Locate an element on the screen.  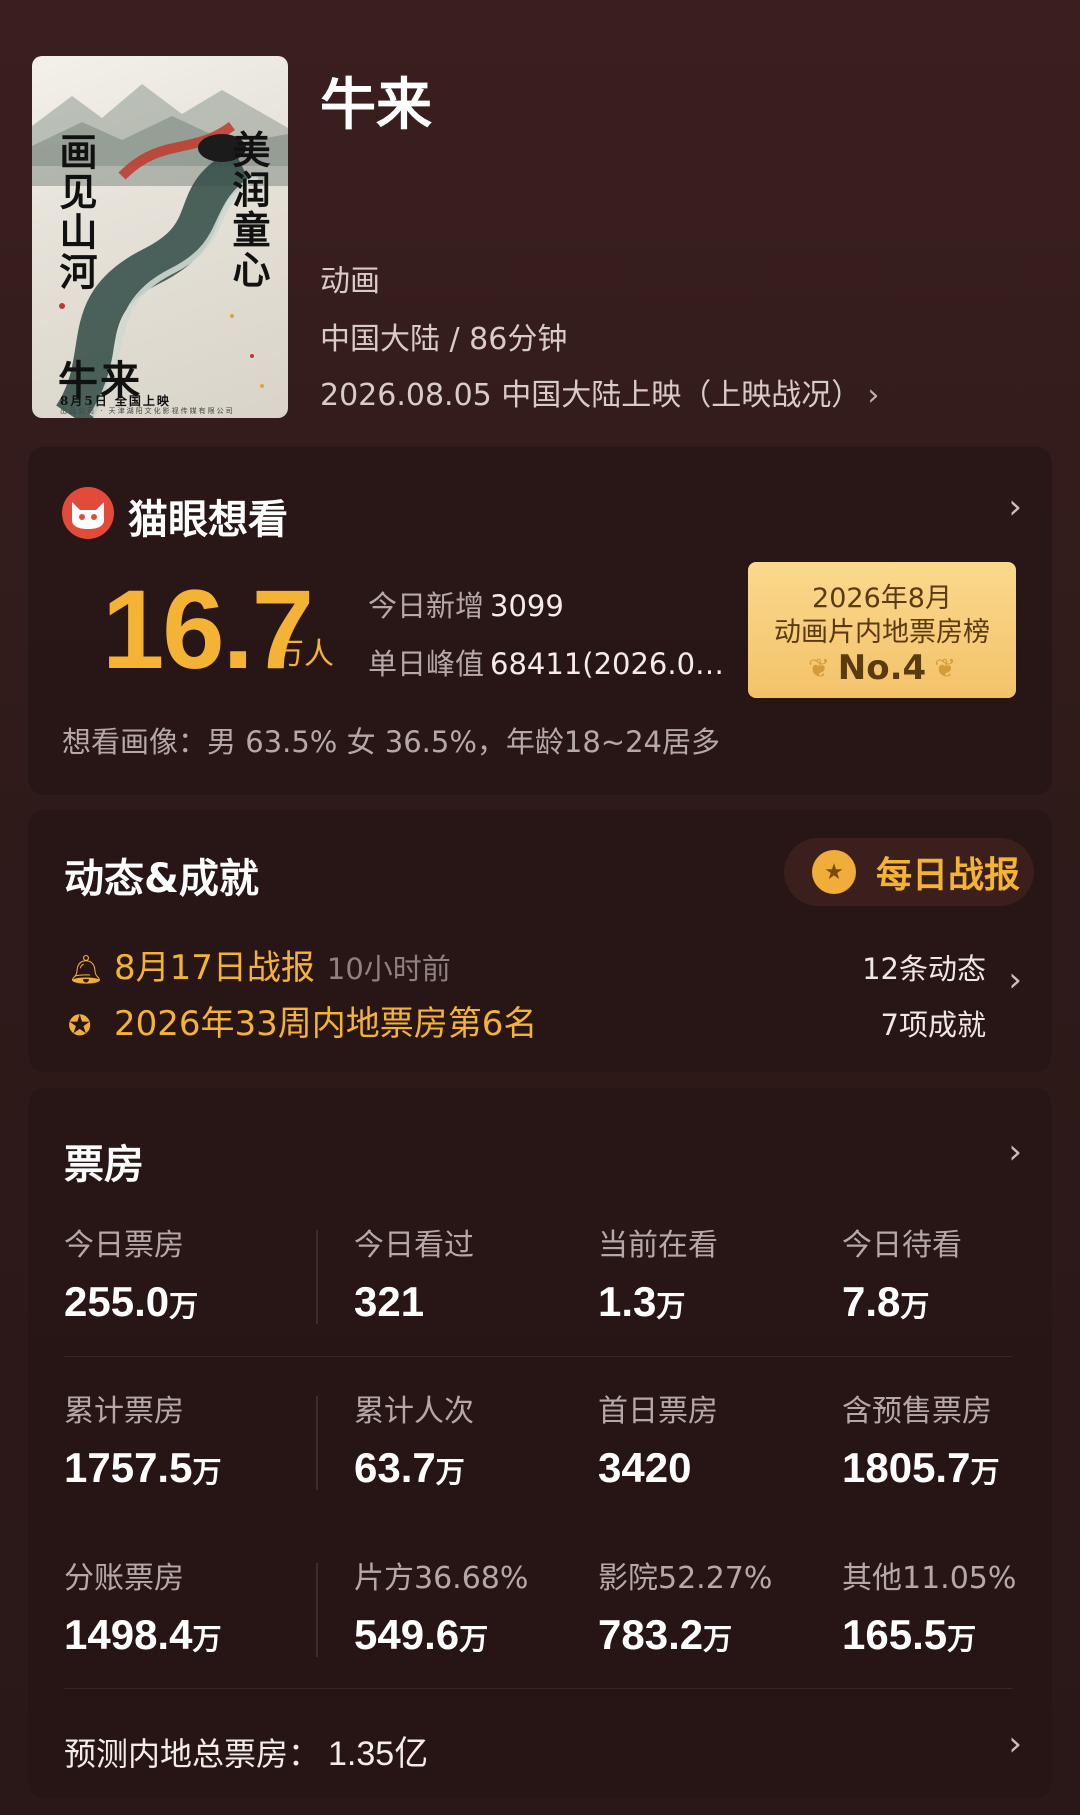
stat-label: 其他11.05% is located at coordinates (929, 1578).